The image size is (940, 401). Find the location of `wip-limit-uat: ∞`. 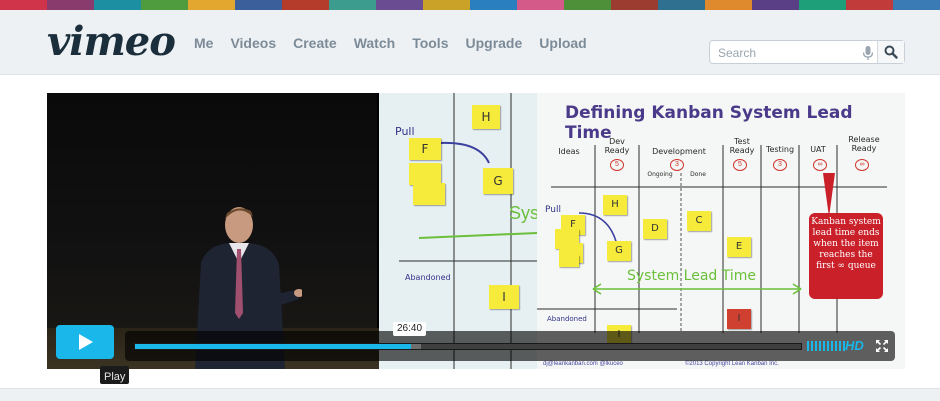

wip-limit-uat: ∞ is located at coordinates (820, 165).